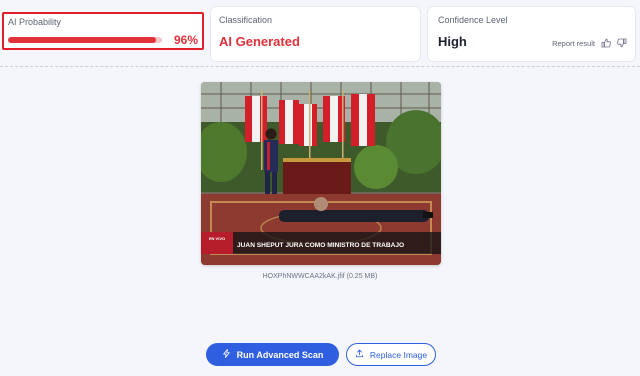 This screenshot has width=640, height=376. I want to click on upload-icon, so click(359, 354).